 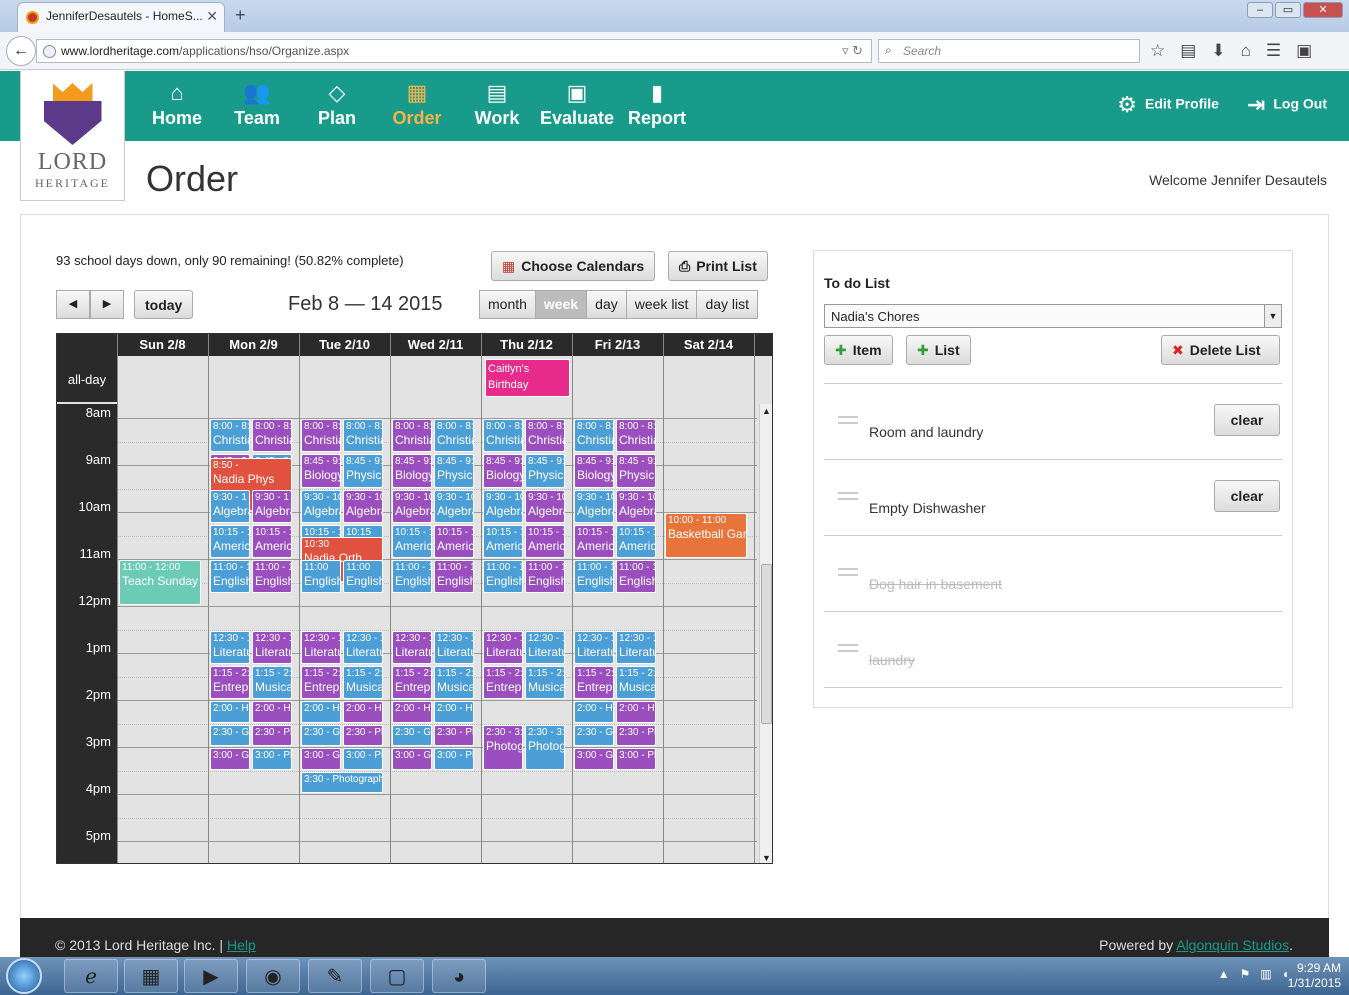 I want to click on calendar-event: 11:00 English, so click(x=363, y=577).